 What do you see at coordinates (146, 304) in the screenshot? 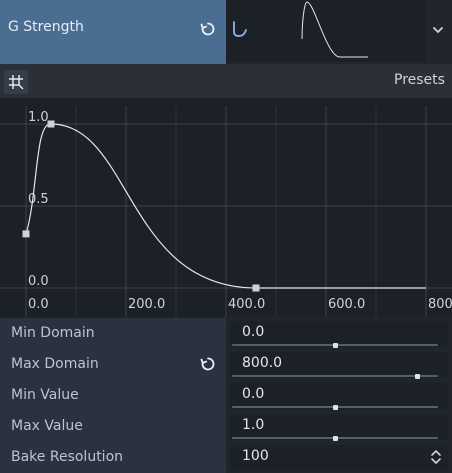
I see `x-tick-label: 200.0` at bounding box center [146, 304].